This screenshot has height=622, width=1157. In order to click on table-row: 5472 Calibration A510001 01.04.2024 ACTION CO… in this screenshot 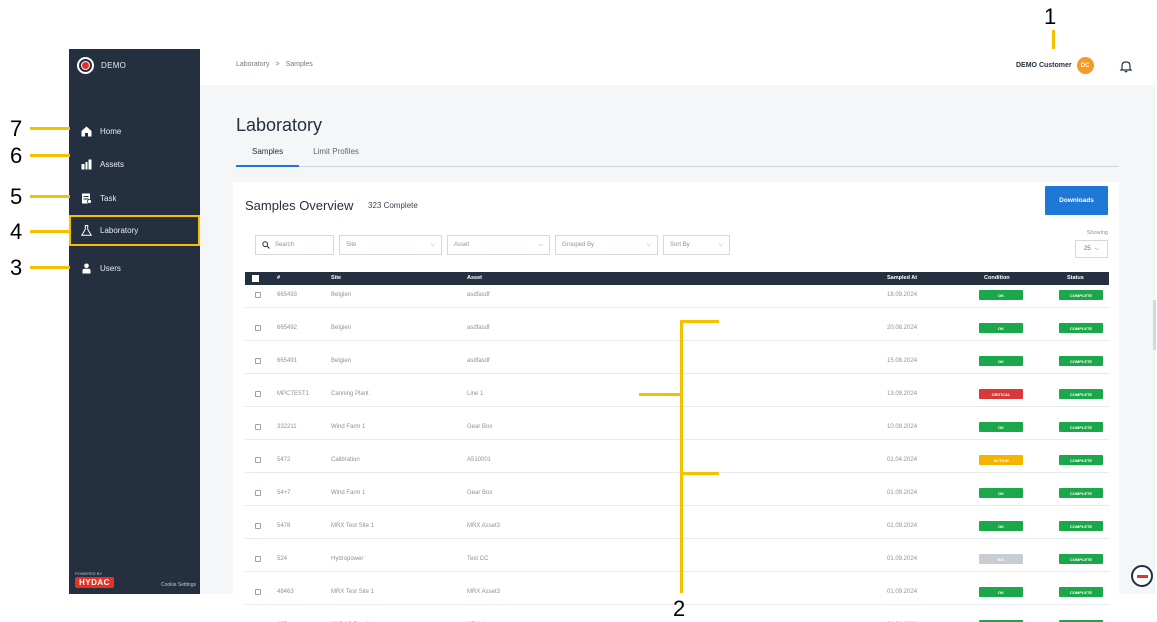, I will do `click(677, 461)`.